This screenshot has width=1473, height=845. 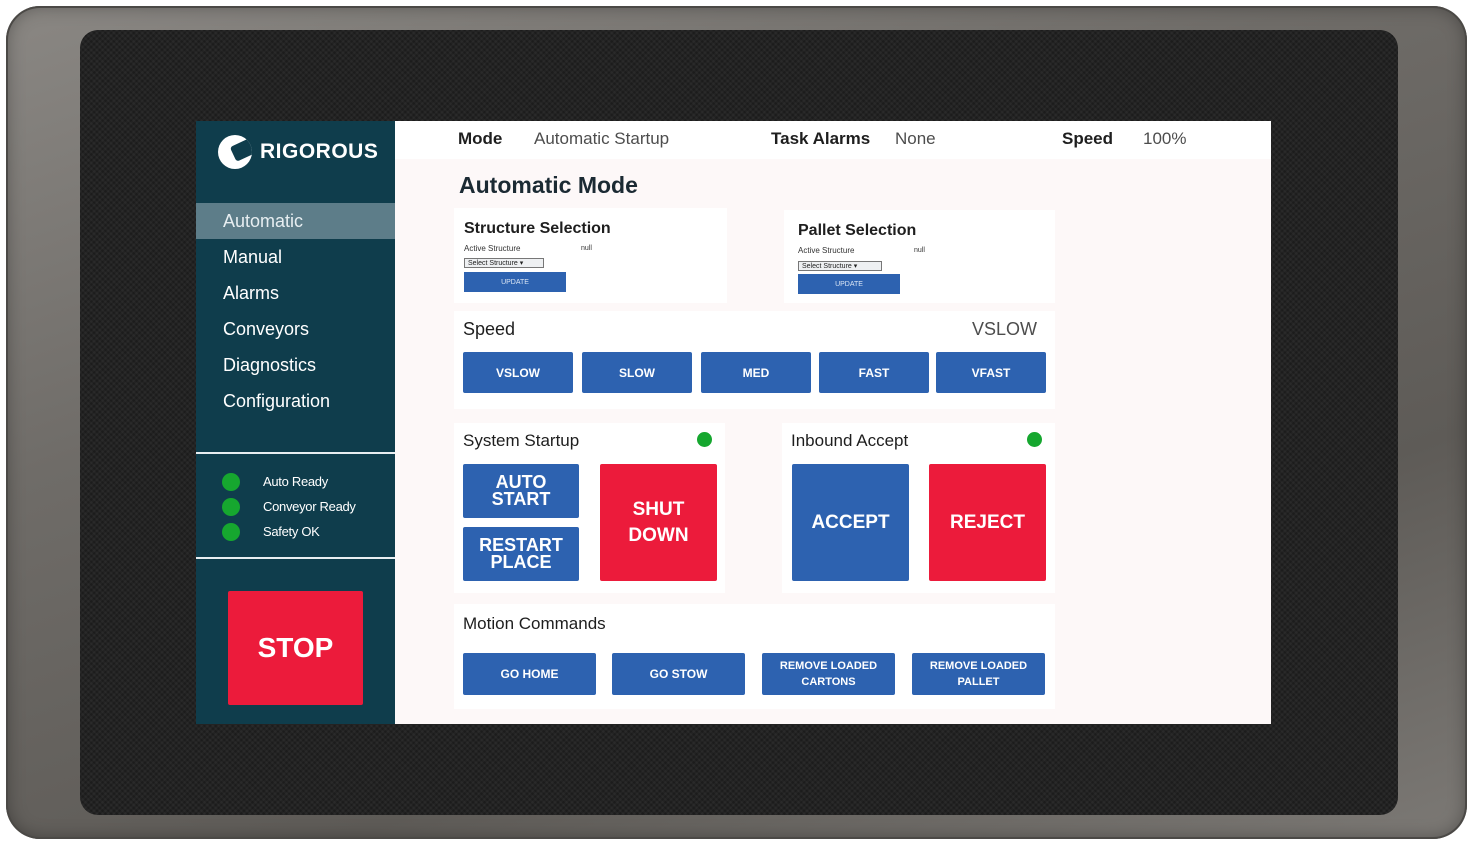 I want to click on structure-select: Select Structure ▾, so click(x=504, y=263).